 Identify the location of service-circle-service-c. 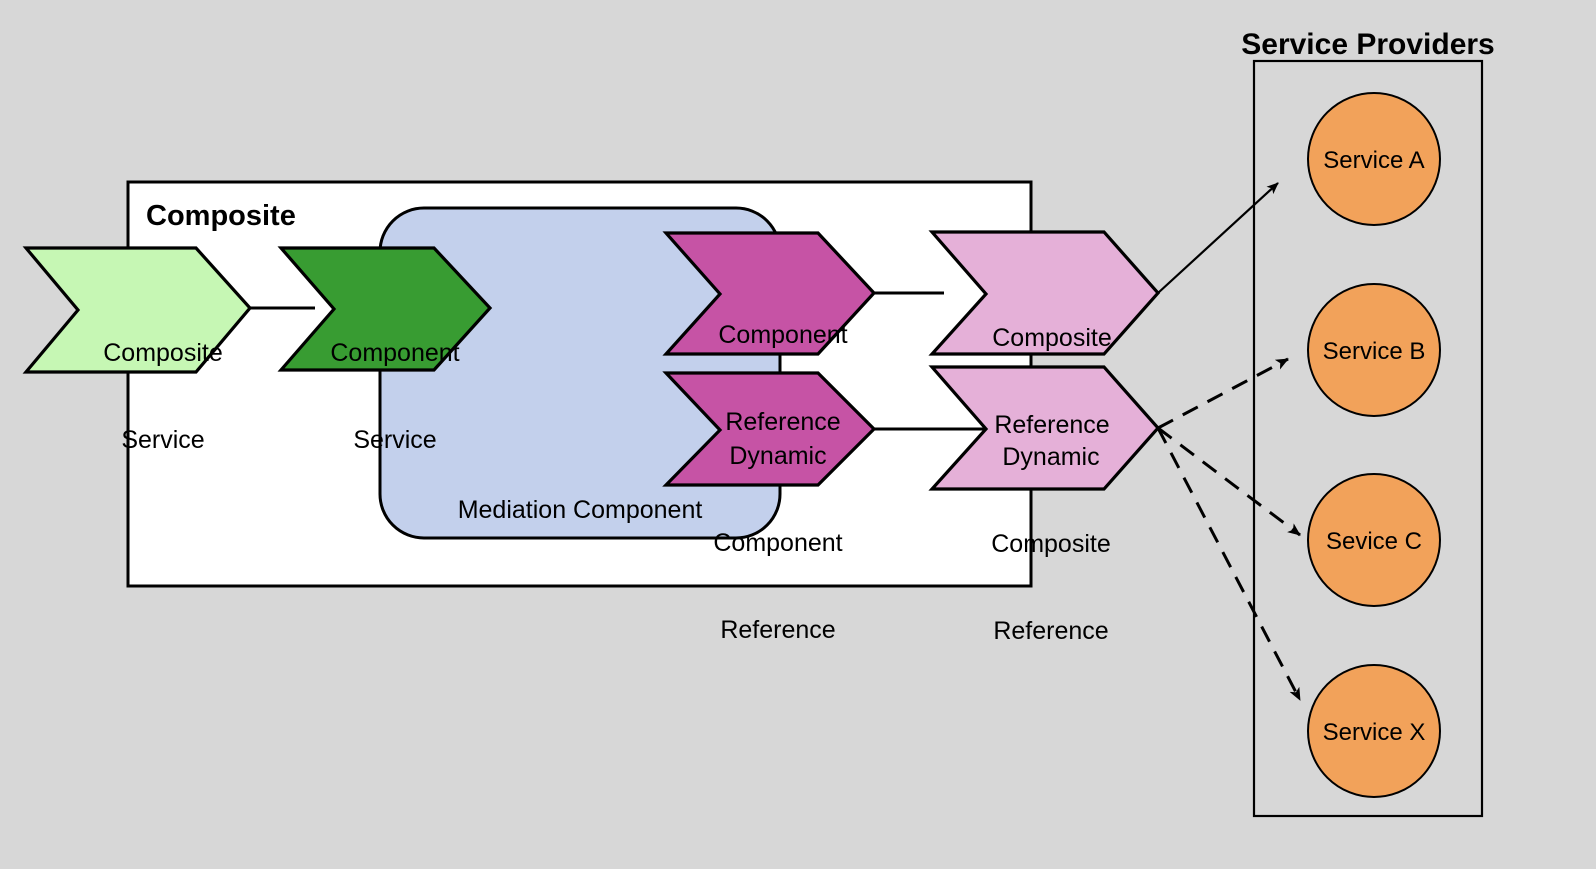
(1374, 540).